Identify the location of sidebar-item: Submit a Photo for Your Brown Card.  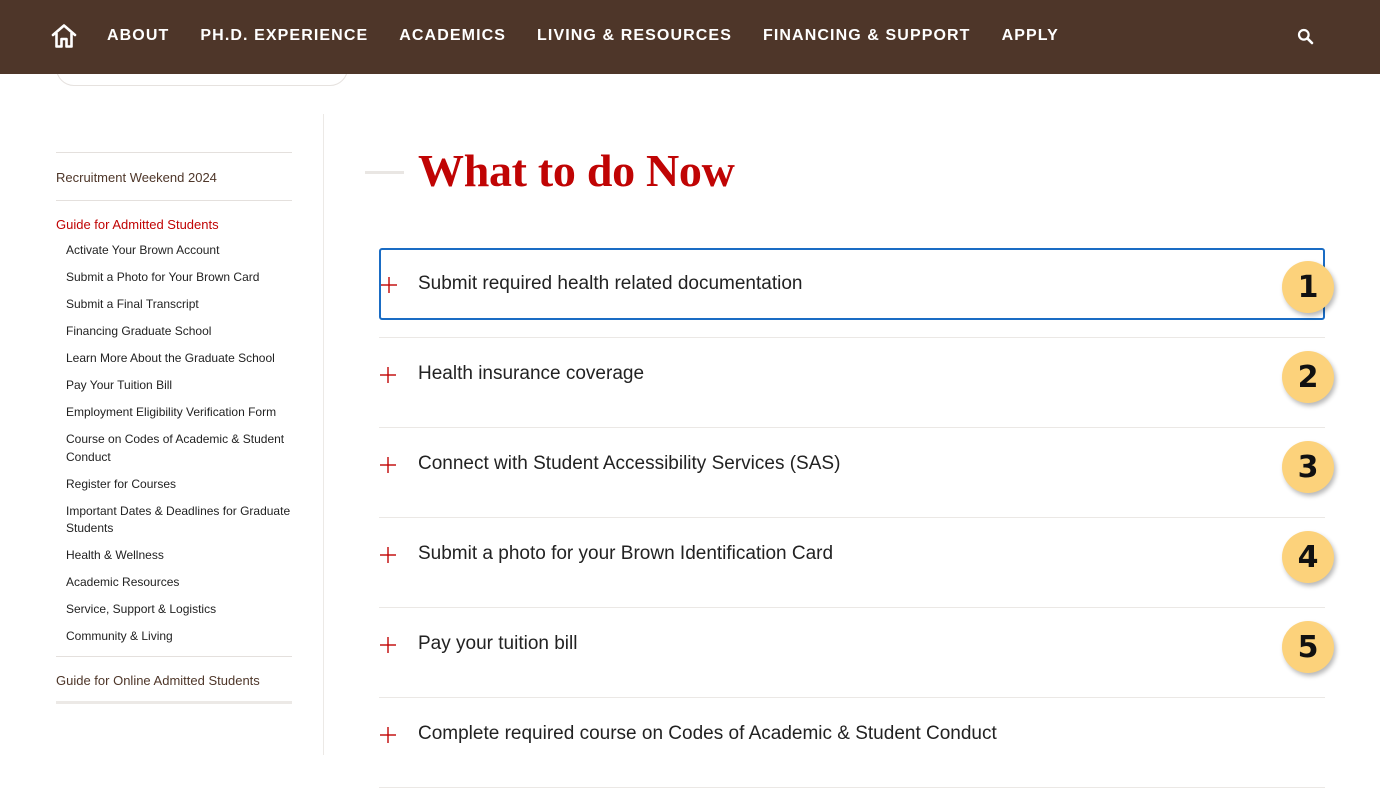
(179, 277).